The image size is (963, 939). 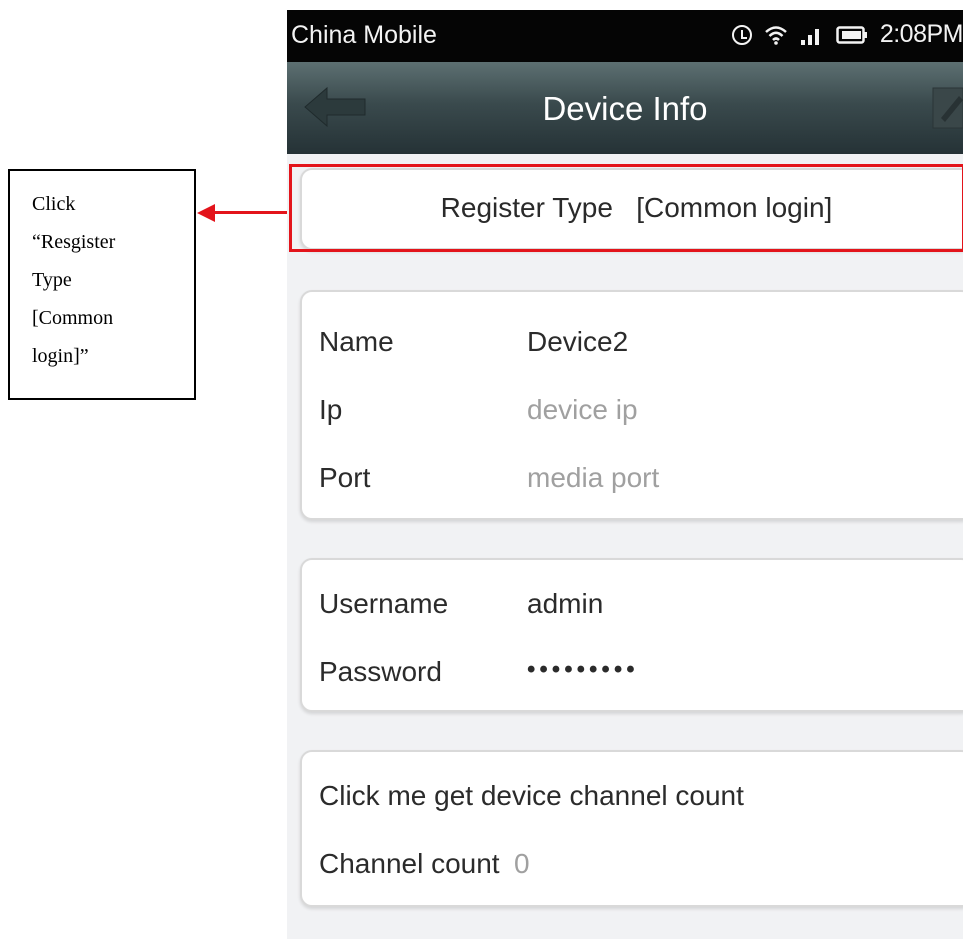 I want to click on register-type-highlight, so click(x=626, y=208).